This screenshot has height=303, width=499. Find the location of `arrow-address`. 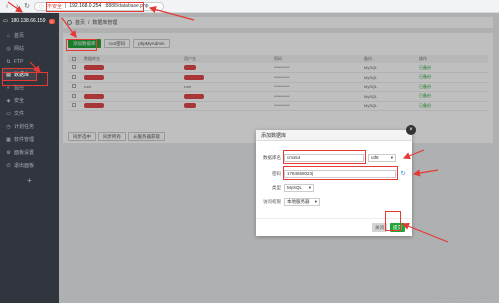

arrow-address is located at coordinates (171, 13).